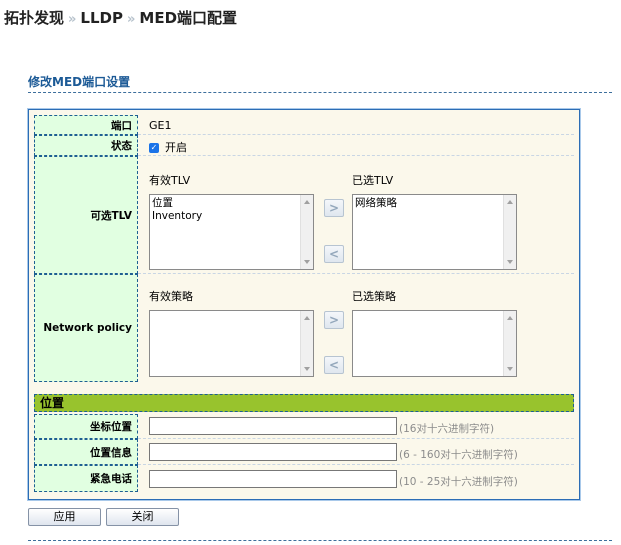 This screenshot has width=621, height=545. Describe the element at coordinates (334, 208) in the screenshot. I see `tlv-move-right-button: >` at that location.